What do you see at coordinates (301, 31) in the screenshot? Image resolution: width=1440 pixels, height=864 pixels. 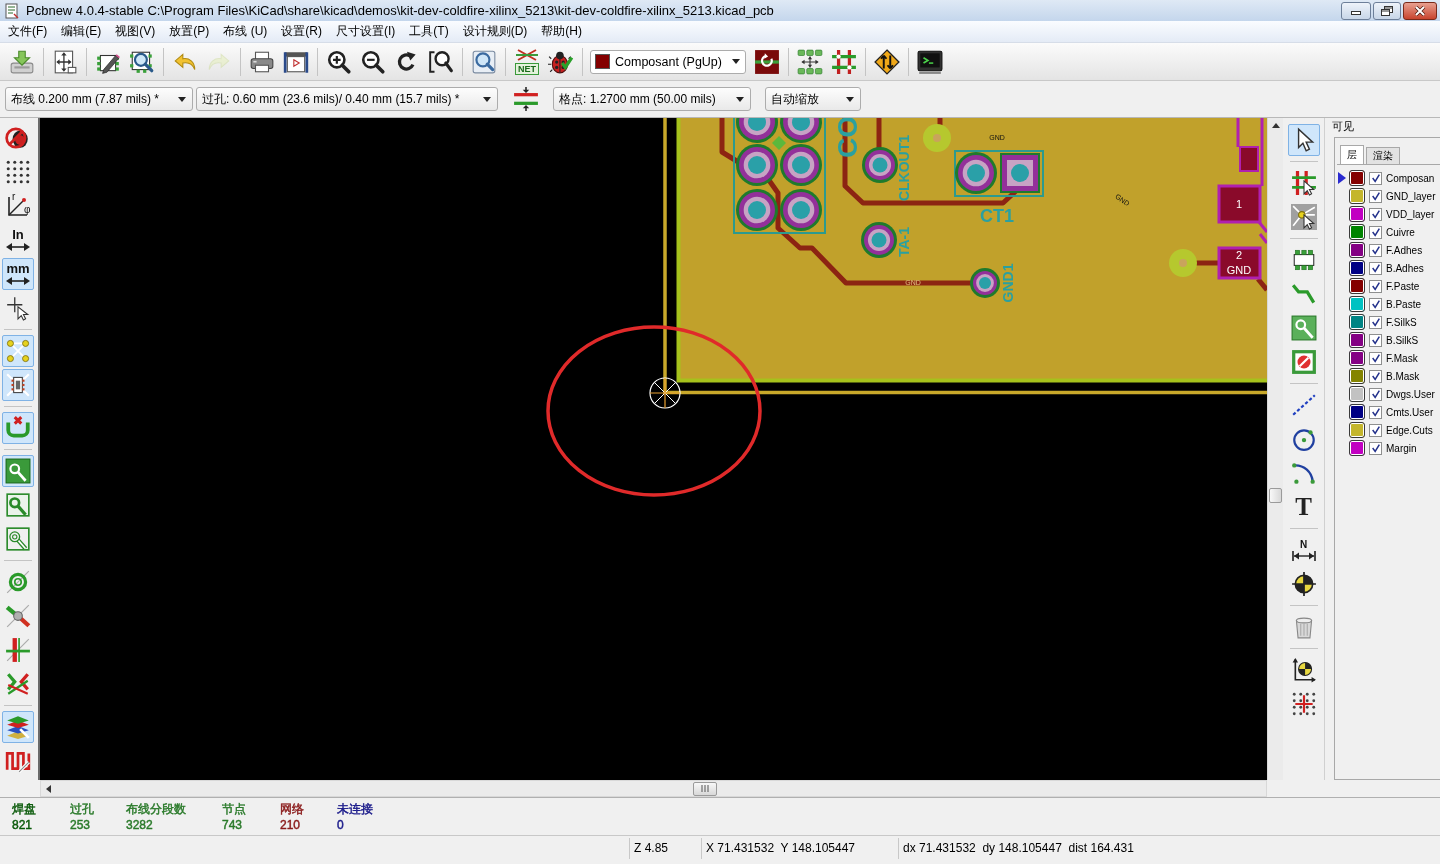 I see `menu-item: 设置(R)` at bounding box center [301, 31].